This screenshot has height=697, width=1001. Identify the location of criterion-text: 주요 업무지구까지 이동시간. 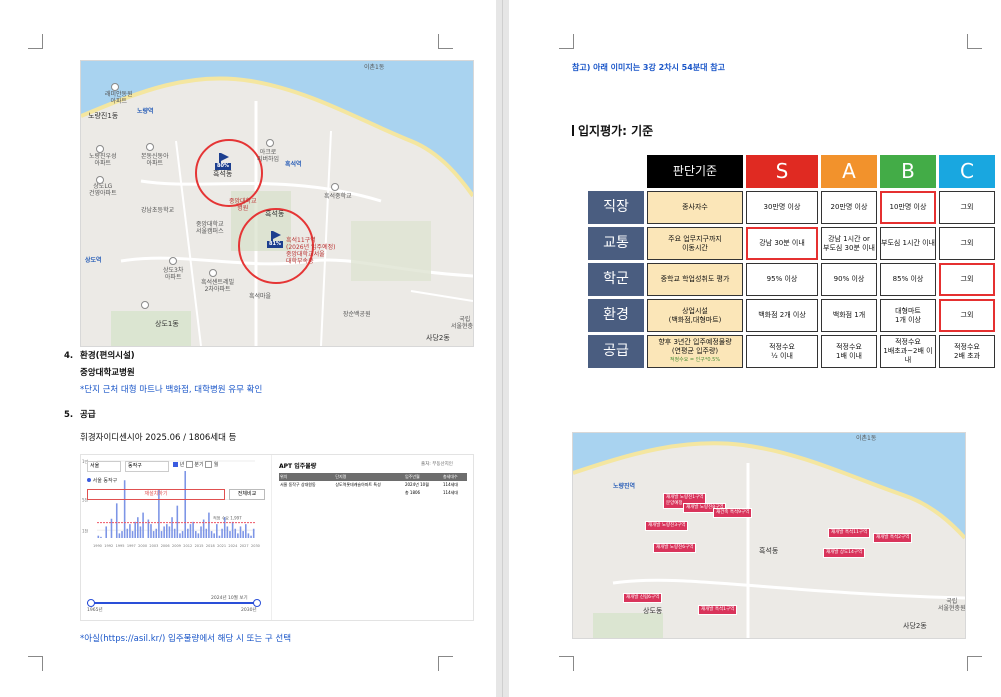
(695, 243).